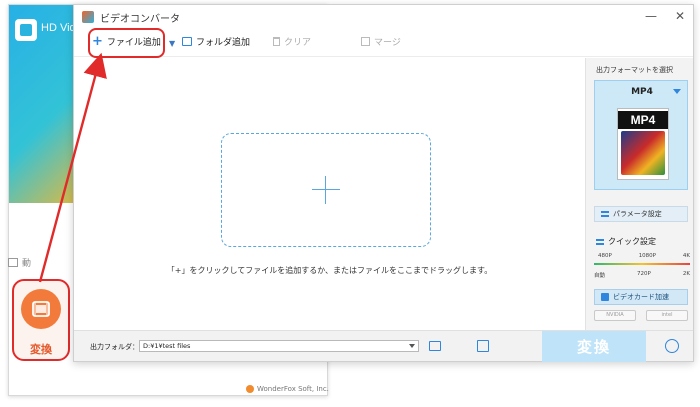  What do you see at coordinates (250, 389) in the screenshot?
I see `wonderfox-logo-icon` at bounding box center [250, 389].